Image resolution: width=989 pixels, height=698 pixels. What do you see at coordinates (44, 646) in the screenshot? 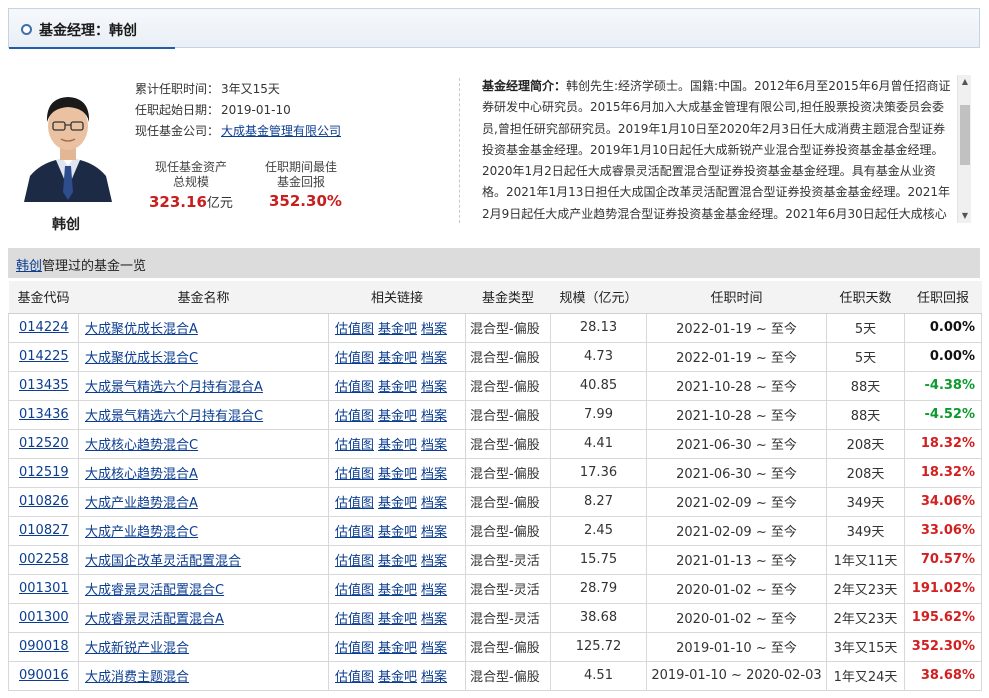
I see `fund-code-link: 090018` at bounding box center [44, 646].